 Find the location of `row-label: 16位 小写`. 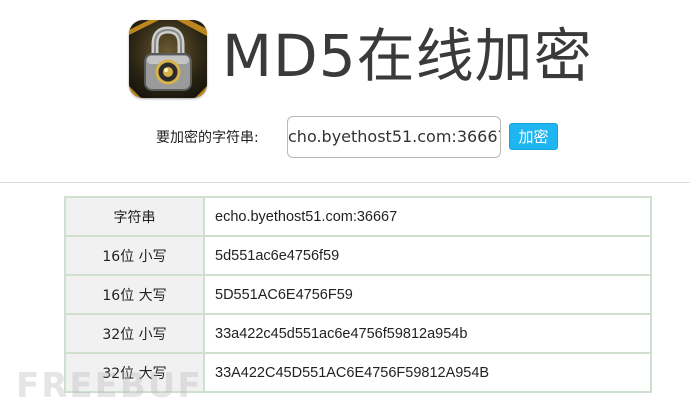

row-label: 16位 小写 is located at coordinates (134, 255).